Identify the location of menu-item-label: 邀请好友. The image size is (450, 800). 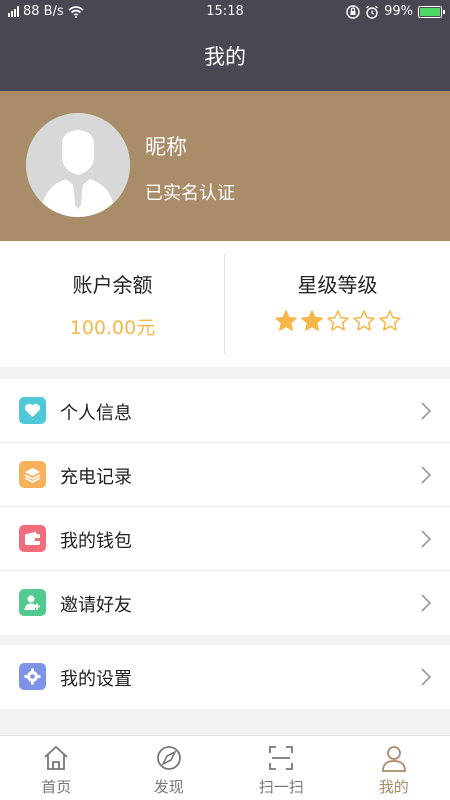
(96, 605).